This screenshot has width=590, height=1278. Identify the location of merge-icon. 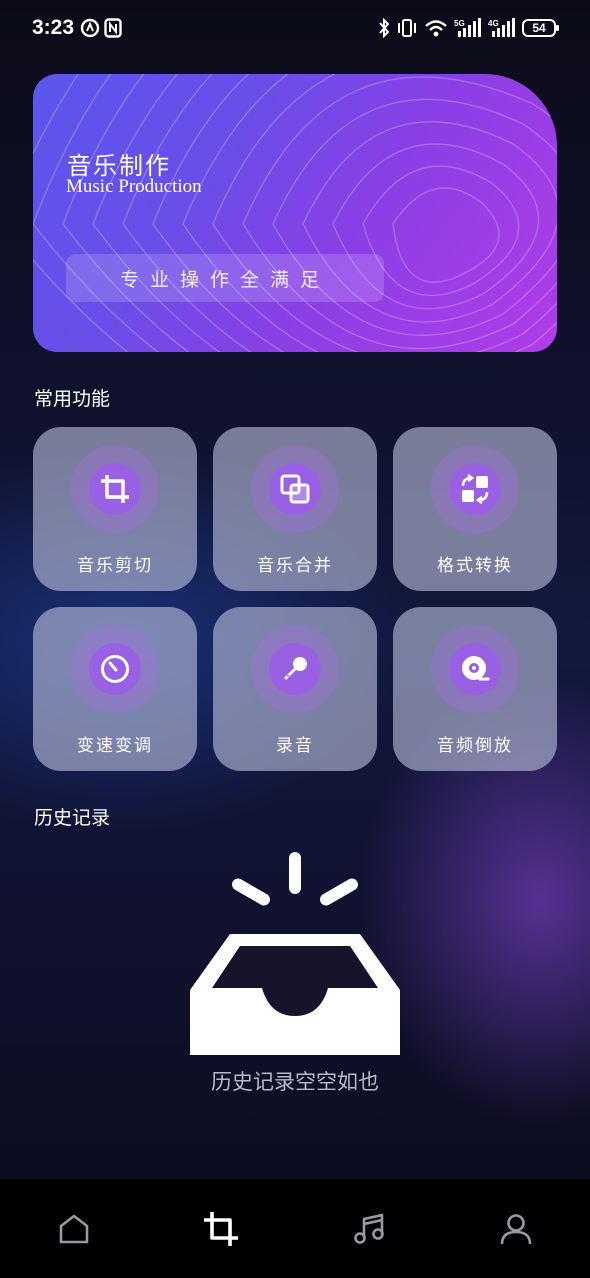
(295, 489).